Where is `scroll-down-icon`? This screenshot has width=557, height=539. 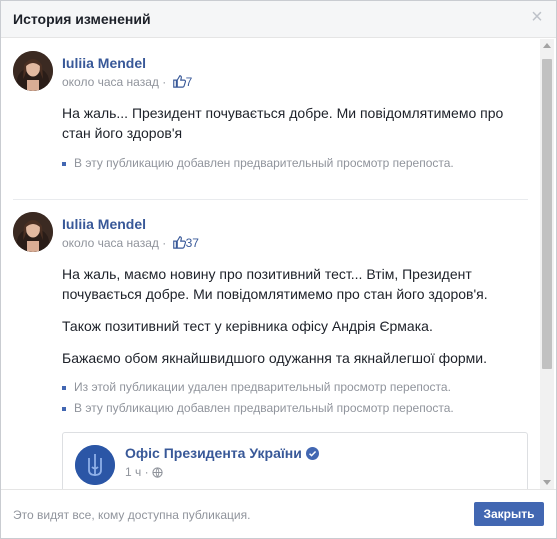 scroll-down-icon is located at coordinates (547, 482).